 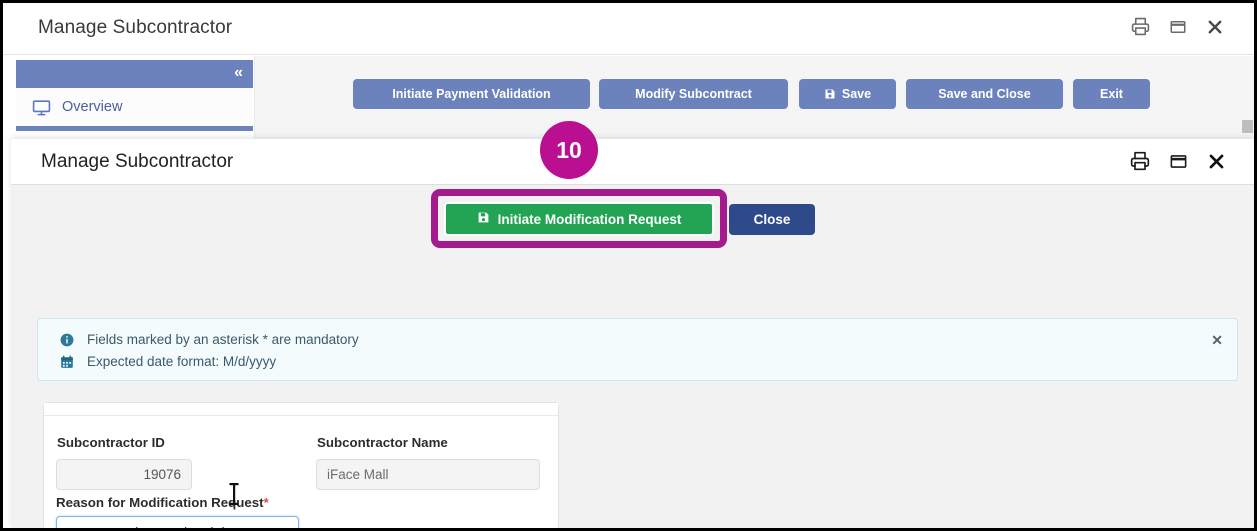 I want to click on subcontractor-id-label: Subcontractor ID, so click(x=111, y=442).